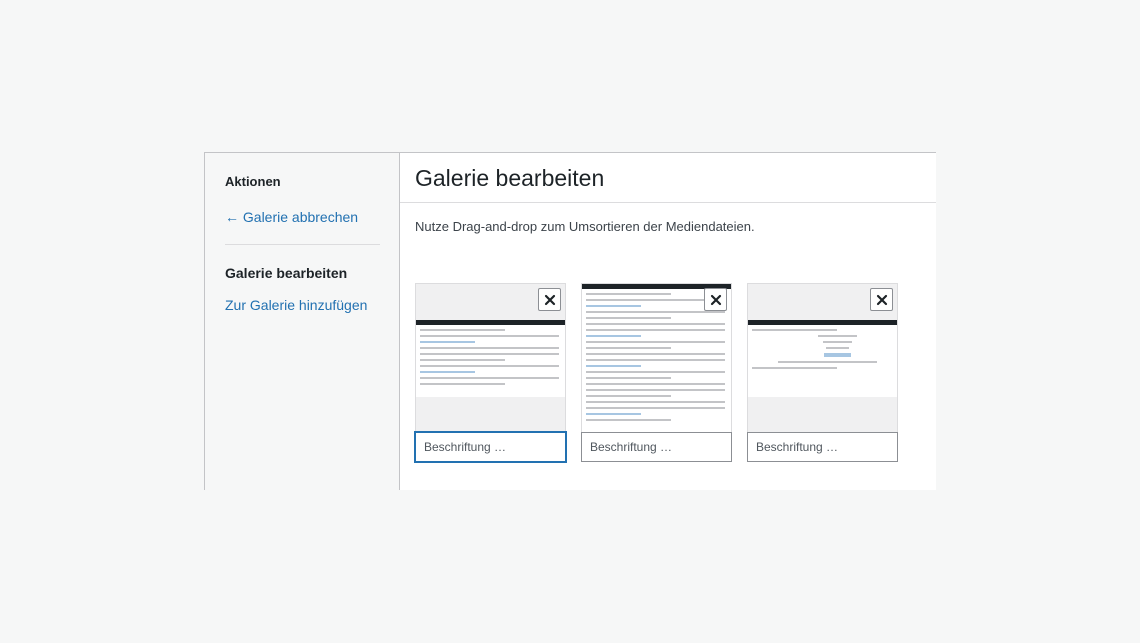  I want to click on actions-heading: Aktionen, so click(253, 181).